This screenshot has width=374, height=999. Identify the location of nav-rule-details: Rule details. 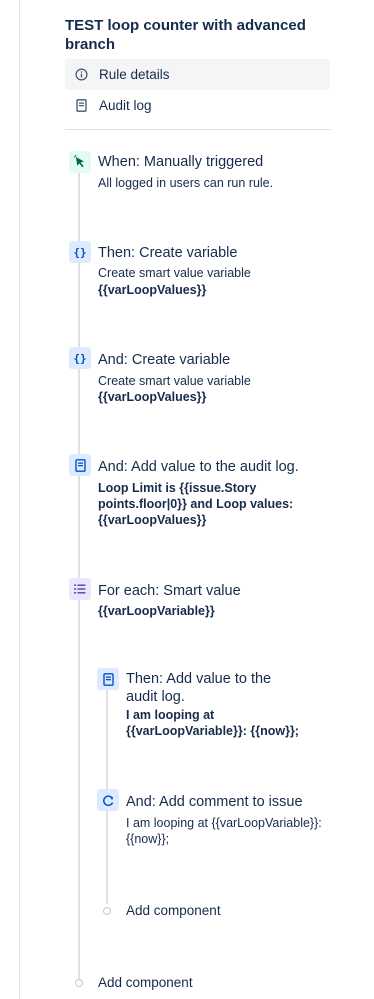
(197, 74).